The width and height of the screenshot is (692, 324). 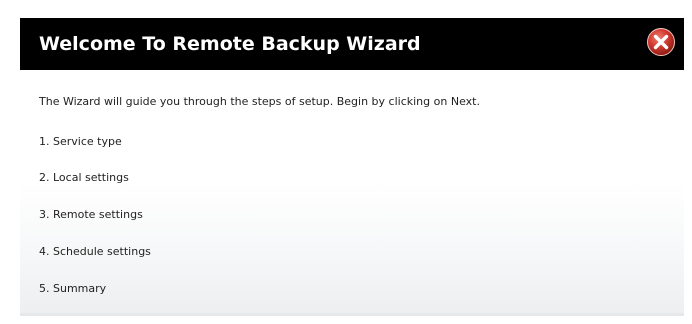 I want to click on step-service-type: 1. Service type, so click(x=80, y=141).